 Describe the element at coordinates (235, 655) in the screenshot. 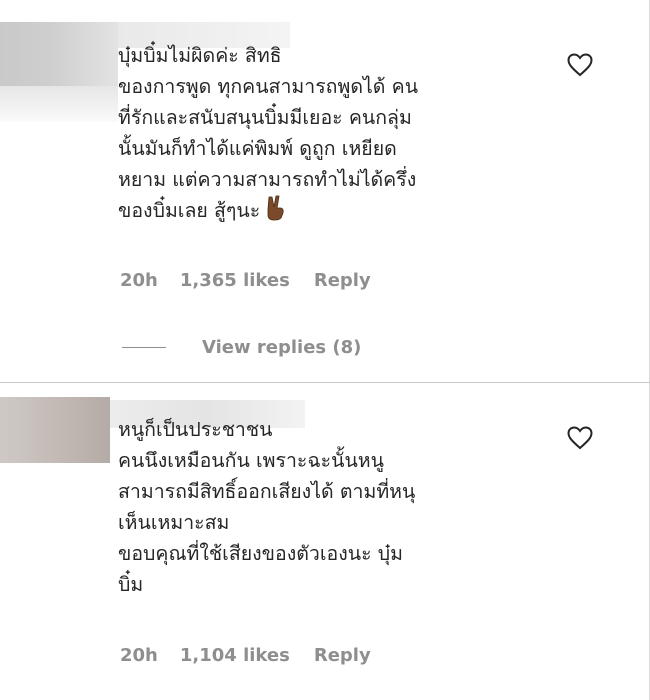

I see `like-count: 1,104 likes` at that location.